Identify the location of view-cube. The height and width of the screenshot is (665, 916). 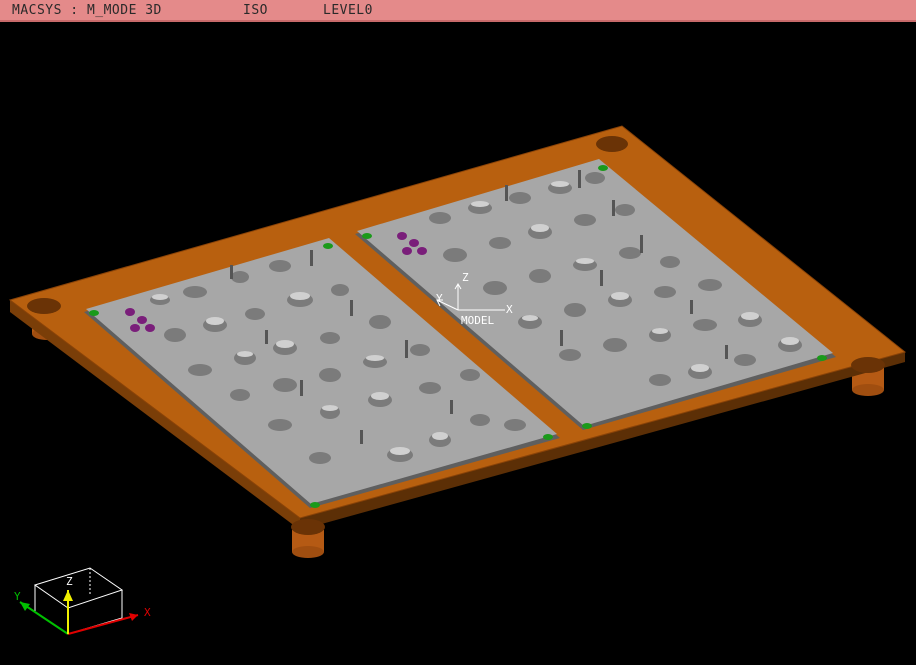
(79, 601).